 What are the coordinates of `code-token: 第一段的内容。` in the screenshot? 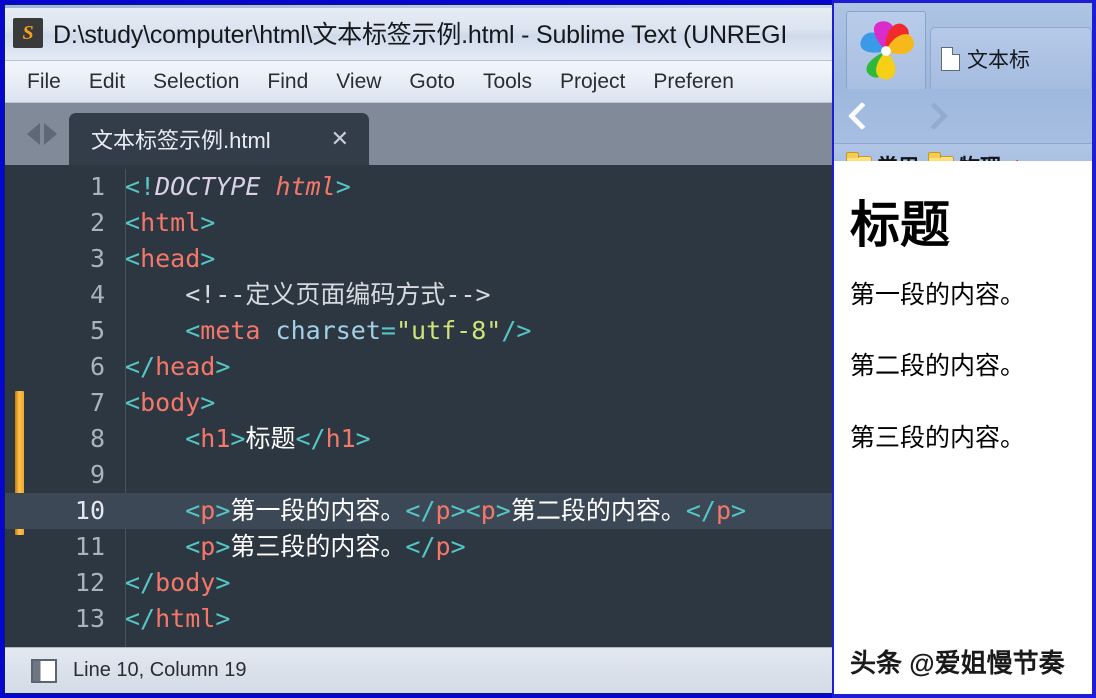 It's located at (318, 510).